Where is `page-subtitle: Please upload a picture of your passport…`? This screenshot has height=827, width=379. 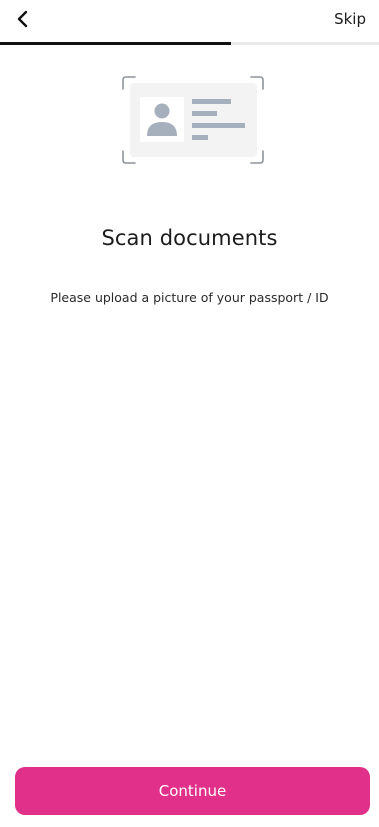 page-subtitle: Please upload a picture of your passport… is located at coordinates (189, 297).